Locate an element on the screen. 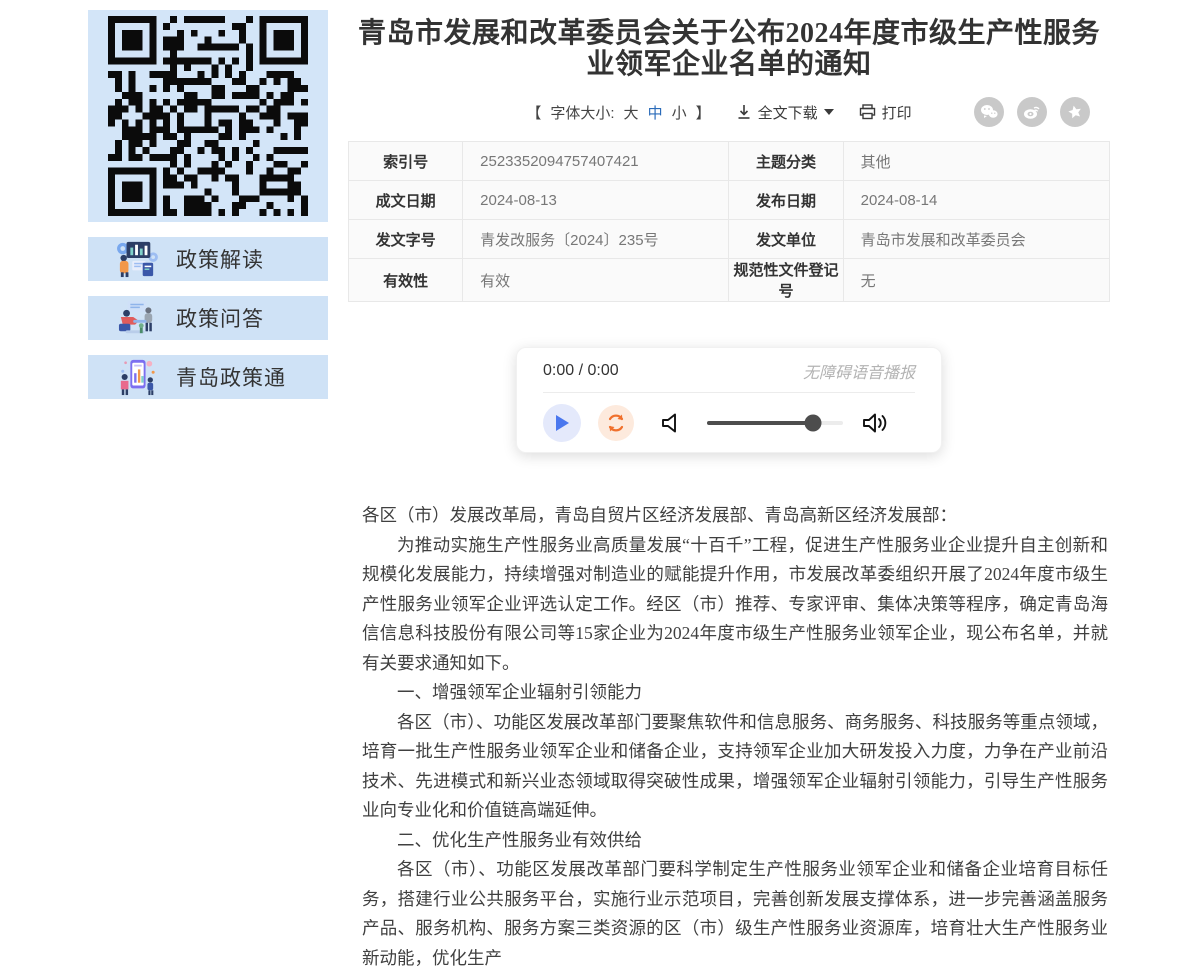 The height and width of the screenshot is (973, 1200). audio-caption: 无障碍语音播报 is located at coordinates (858, 373).